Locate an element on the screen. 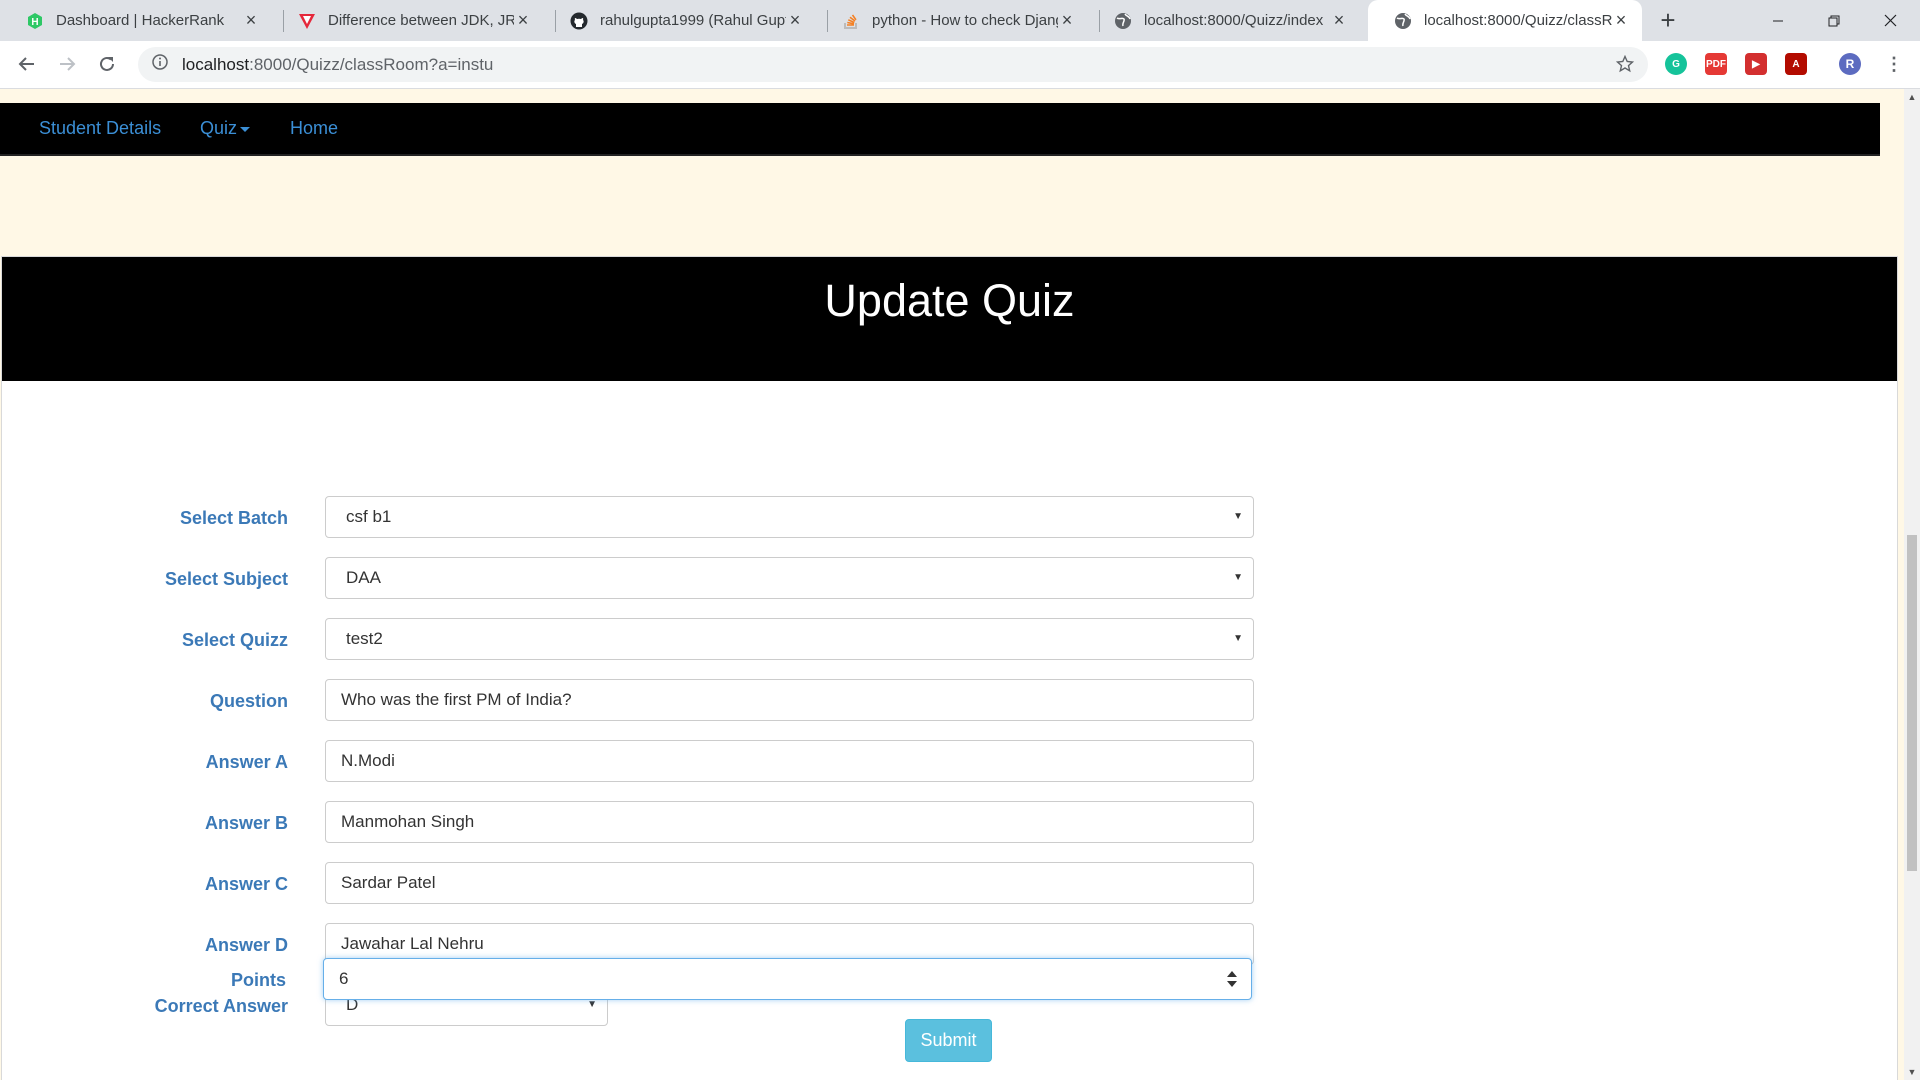 This screenshot has width=1920, height=1080. video-icon: ▶ is located at coordinates (1756, 64).